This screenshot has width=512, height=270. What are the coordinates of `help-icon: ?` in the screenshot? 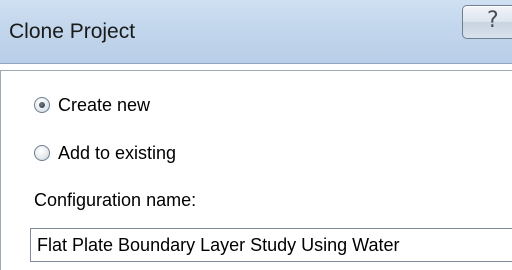 It's located at (493, 20).